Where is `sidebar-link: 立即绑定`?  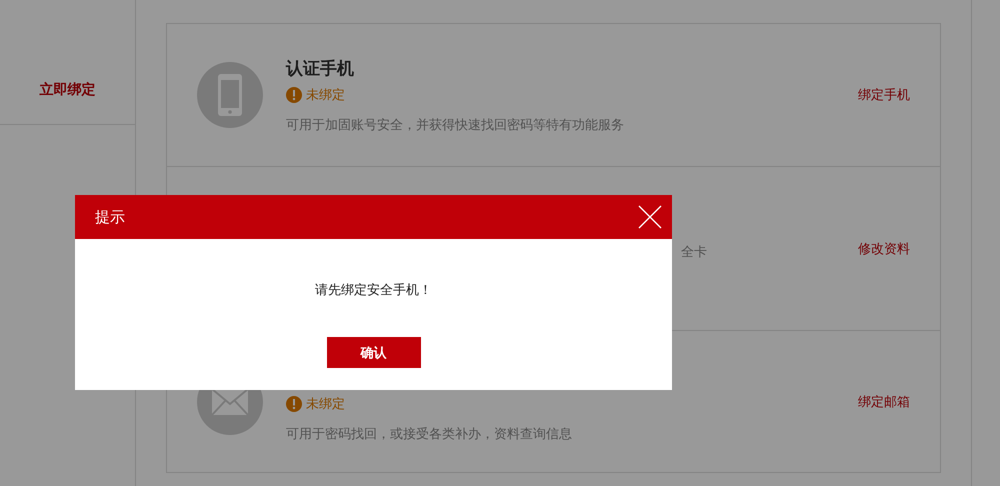 sidebar-link: 立即绑定 is located at coordinates (67, 62).